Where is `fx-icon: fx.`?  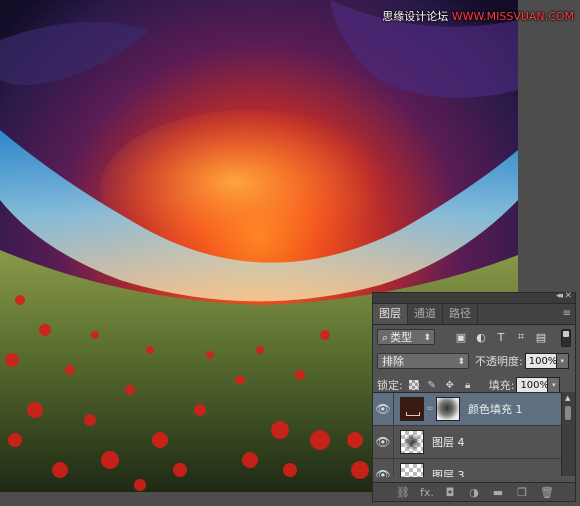
fx-icon: fx. is located at coordinates (427, 492).